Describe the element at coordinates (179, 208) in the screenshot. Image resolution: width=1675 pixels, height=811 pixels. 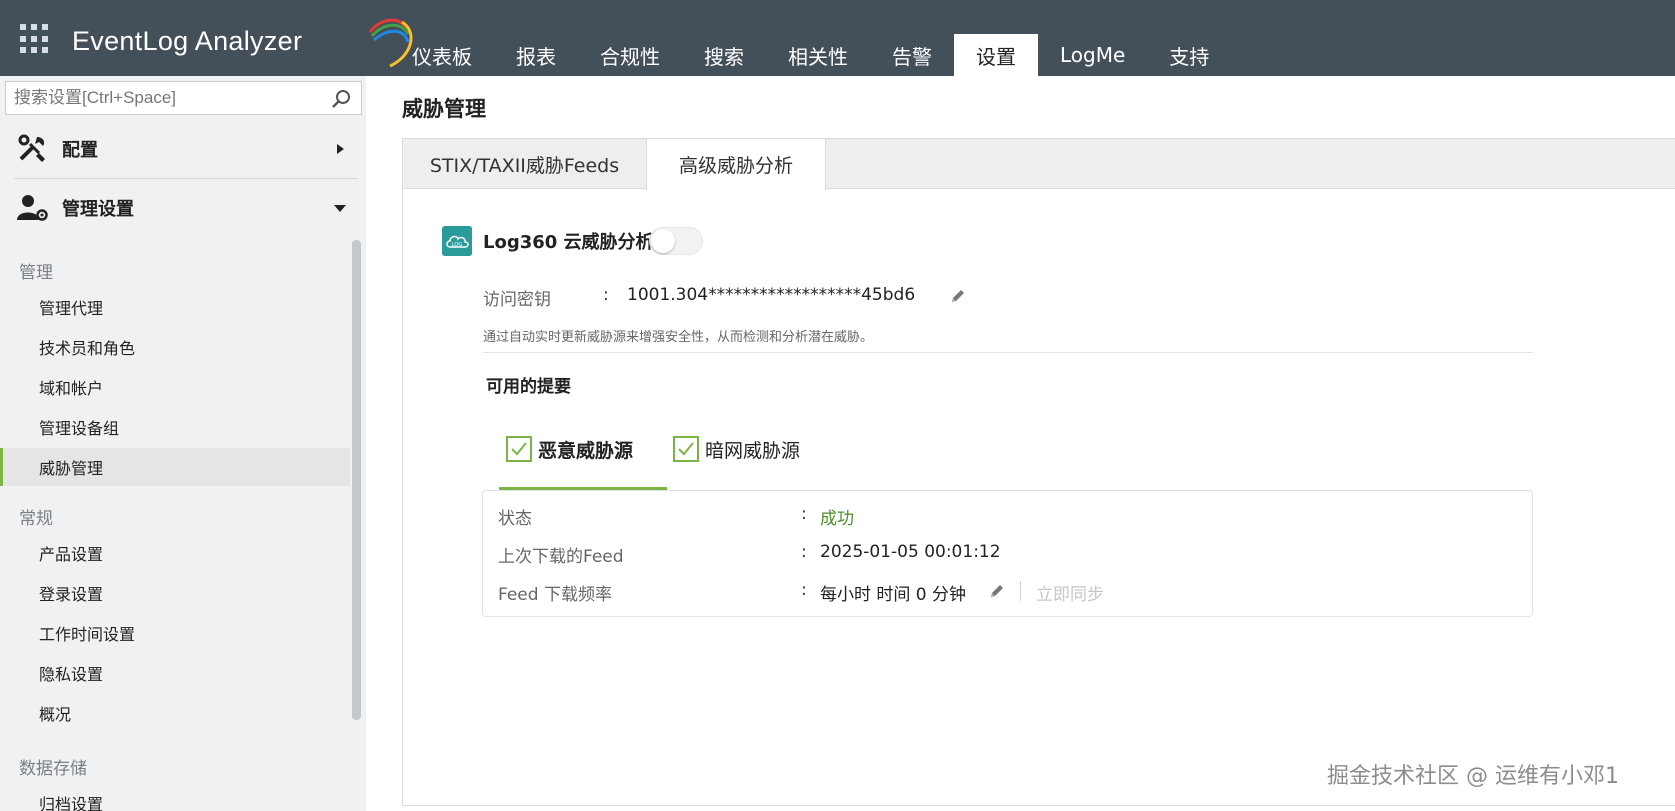
I see `menu-admin-settings: 管理设置` at that location.